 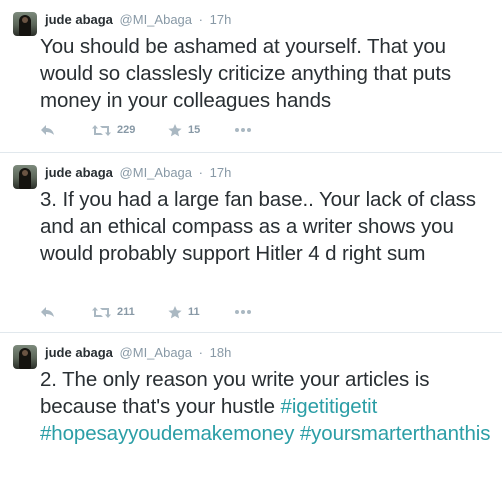 What do you see at coordinates (113, 312) in the screenshot?
I see `retweet-button: 211` at bounding box center [113, 312].